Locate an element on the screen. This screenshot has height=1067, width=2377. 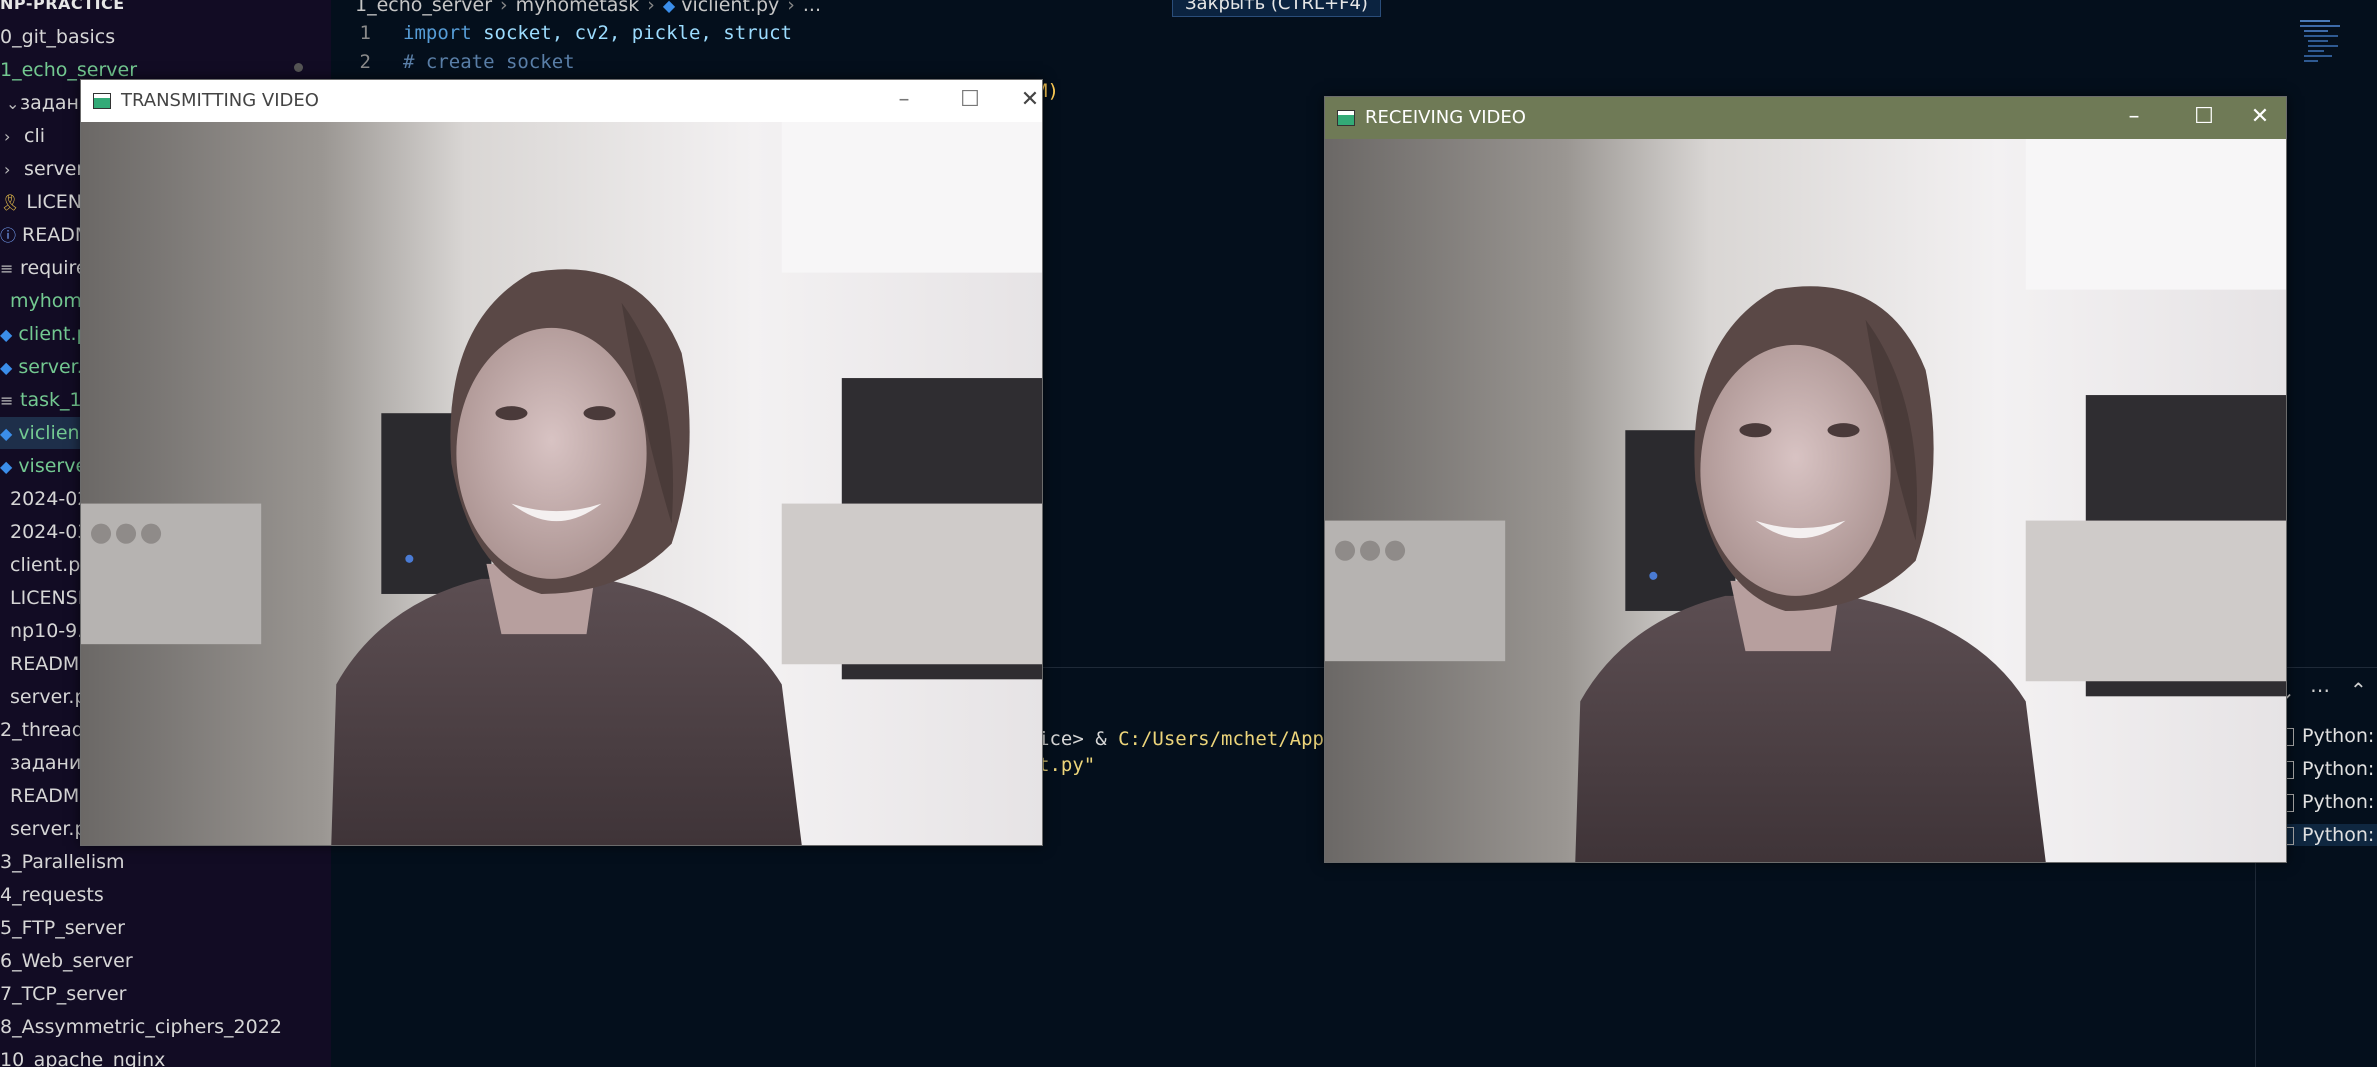
terminal-line: ice> & C:/Users/mchet/AppD is located at coordinates (1186, 739).